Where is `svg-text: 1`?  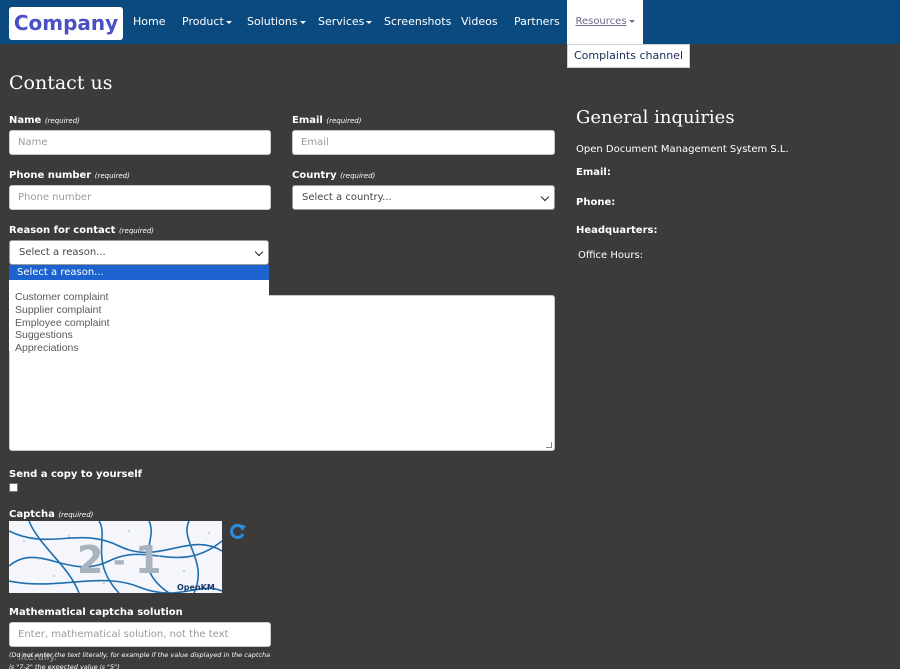 svg-text: 1 is located at coordinates (148, 560).